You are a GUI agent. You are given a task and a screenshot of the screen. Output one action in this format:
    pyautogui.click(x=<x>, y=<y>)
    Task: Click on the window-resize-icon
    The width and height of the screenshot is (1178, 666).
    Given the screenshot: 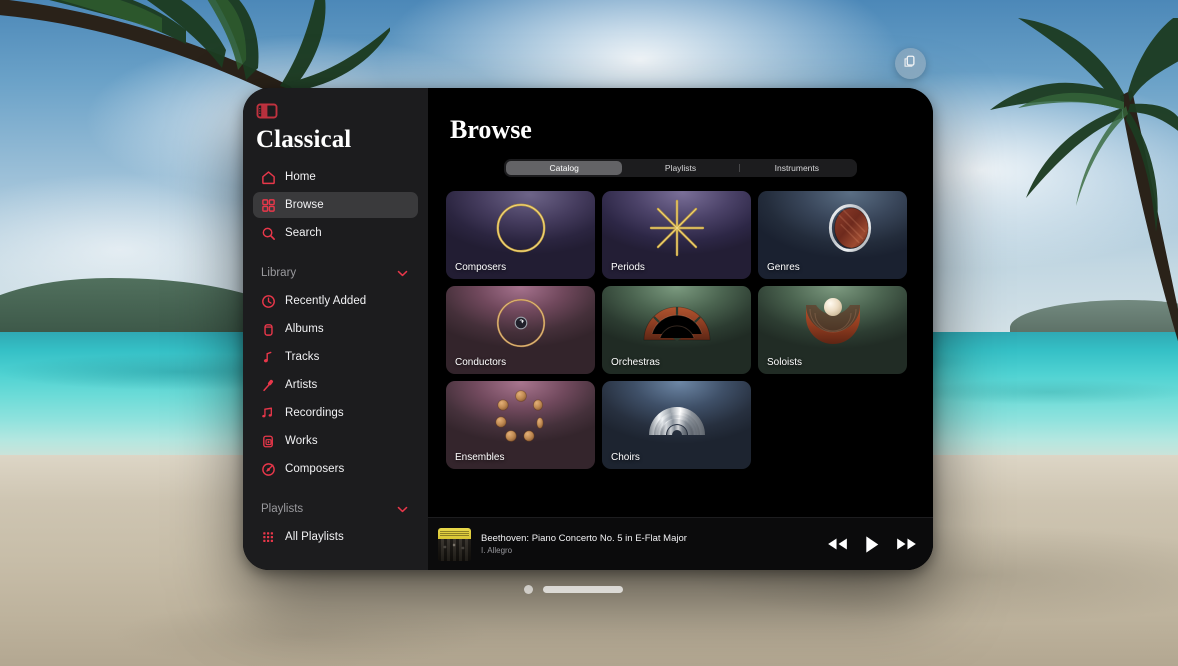 What is the action you would take?
    pyautogui.click(x=910, y=64)
    